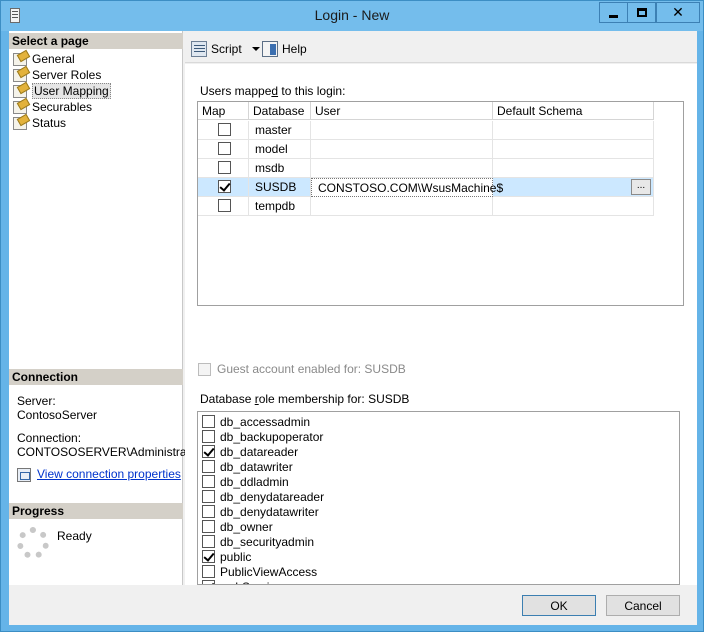 Image resolution: width=704 pixels, height=632 pixels. I want to click on guest-account-option: Guest account enabled for: SUSDB, so click(302, 369).